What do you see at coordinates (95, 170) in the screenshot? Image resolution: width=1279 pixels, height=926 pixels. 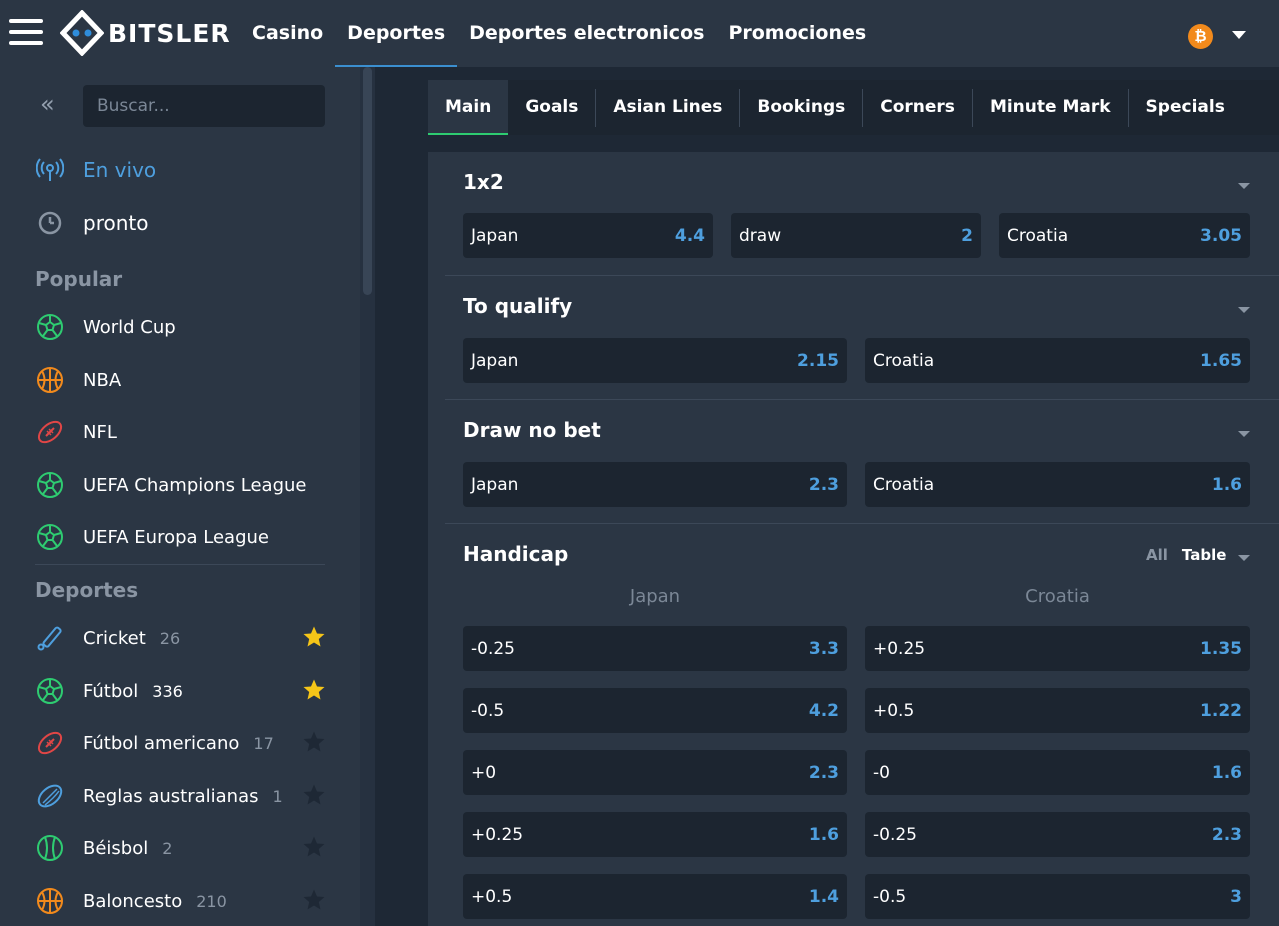 I see `sidebar-item-live: En vivo` at bounding box center [95, 170].